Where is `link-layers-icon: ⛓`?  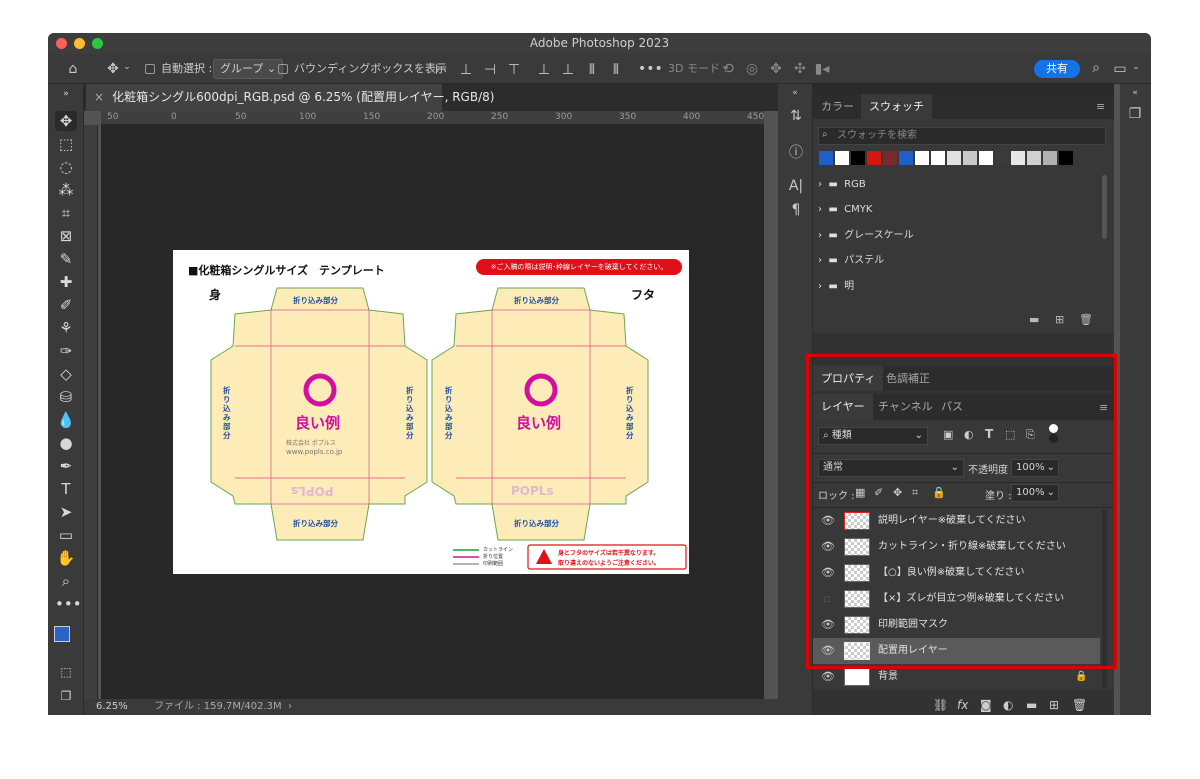 link-layers-icon: ⛓ is located at coordinates (940, 705).